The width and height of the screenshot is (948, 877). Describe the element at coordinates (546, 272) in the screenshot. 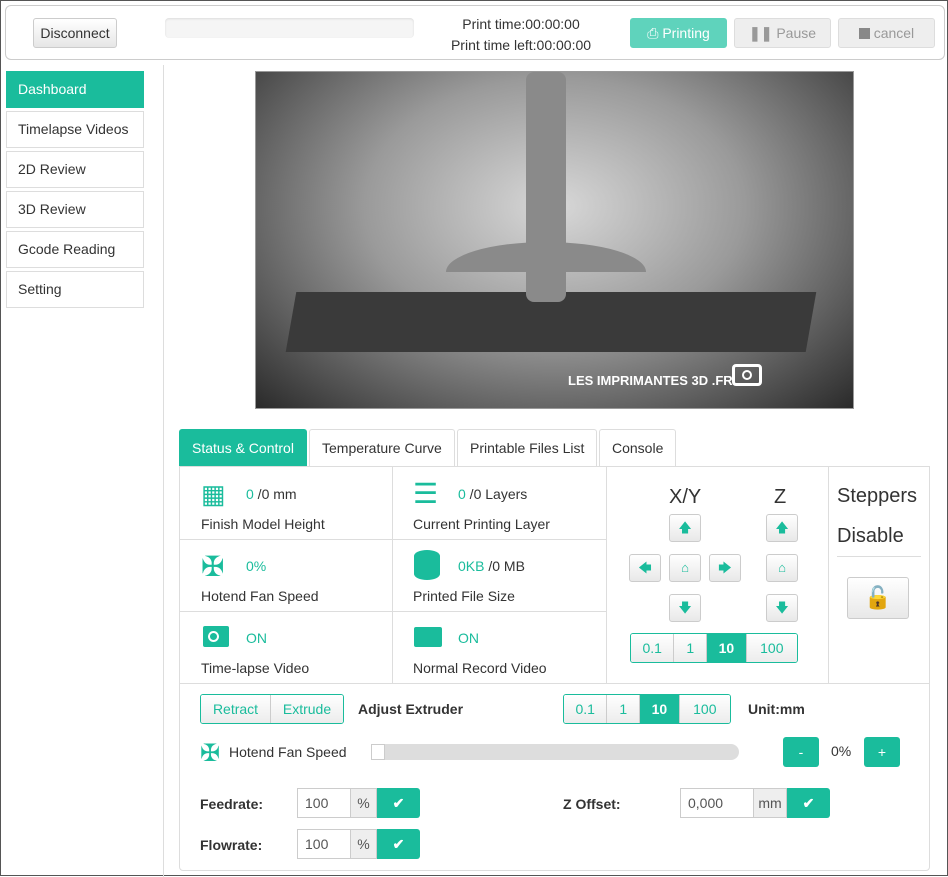

I see `printed-model-base` at that location.